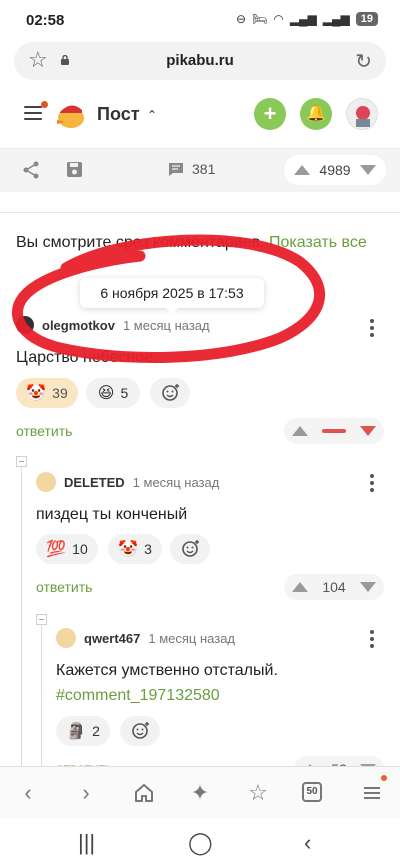 The height and width of the screenshot is (867, 400). I want to click on menu-lines-icon, so click(372, 793).